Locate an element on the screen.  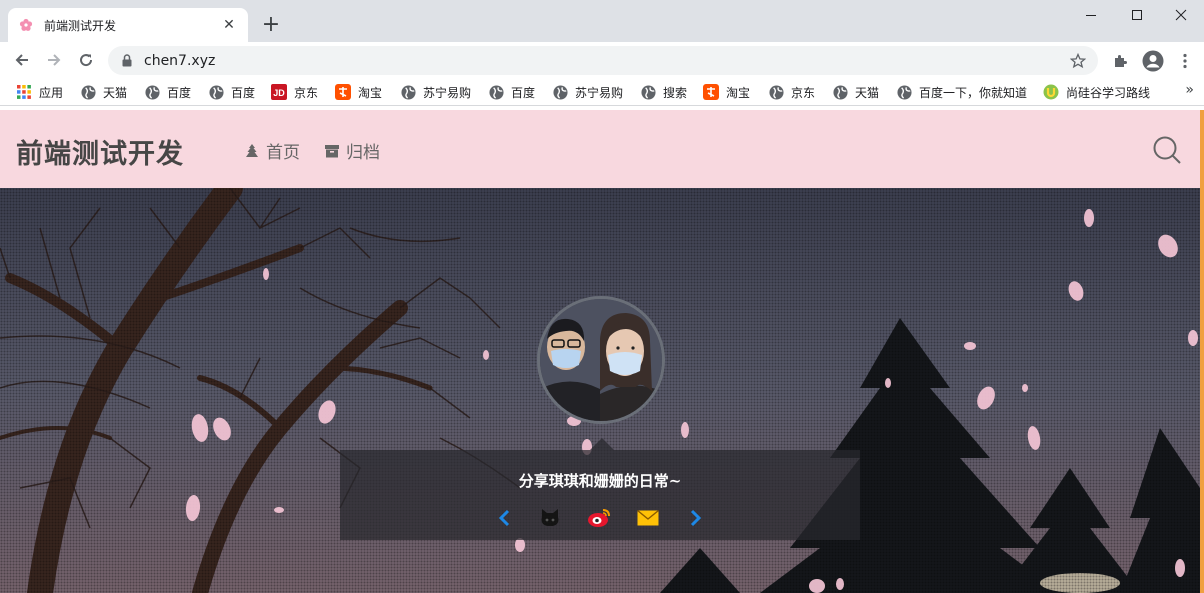
github-icon is located at coordinates (550, 518).